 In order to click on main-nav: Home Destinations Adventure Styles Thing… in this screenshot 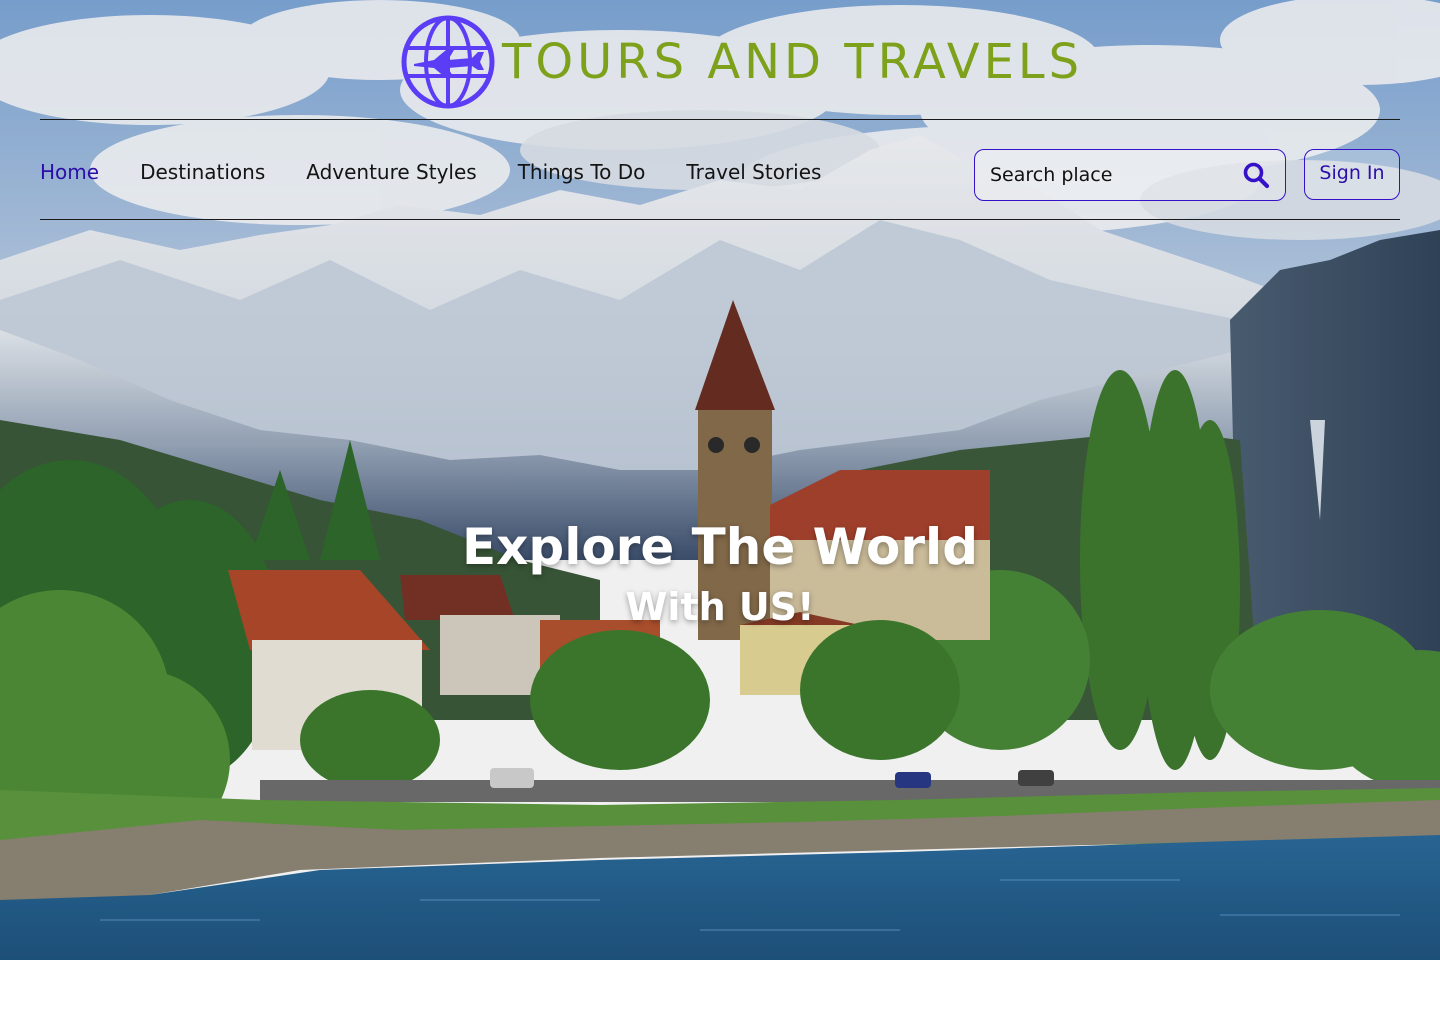, I will do `click(430, 172)`.